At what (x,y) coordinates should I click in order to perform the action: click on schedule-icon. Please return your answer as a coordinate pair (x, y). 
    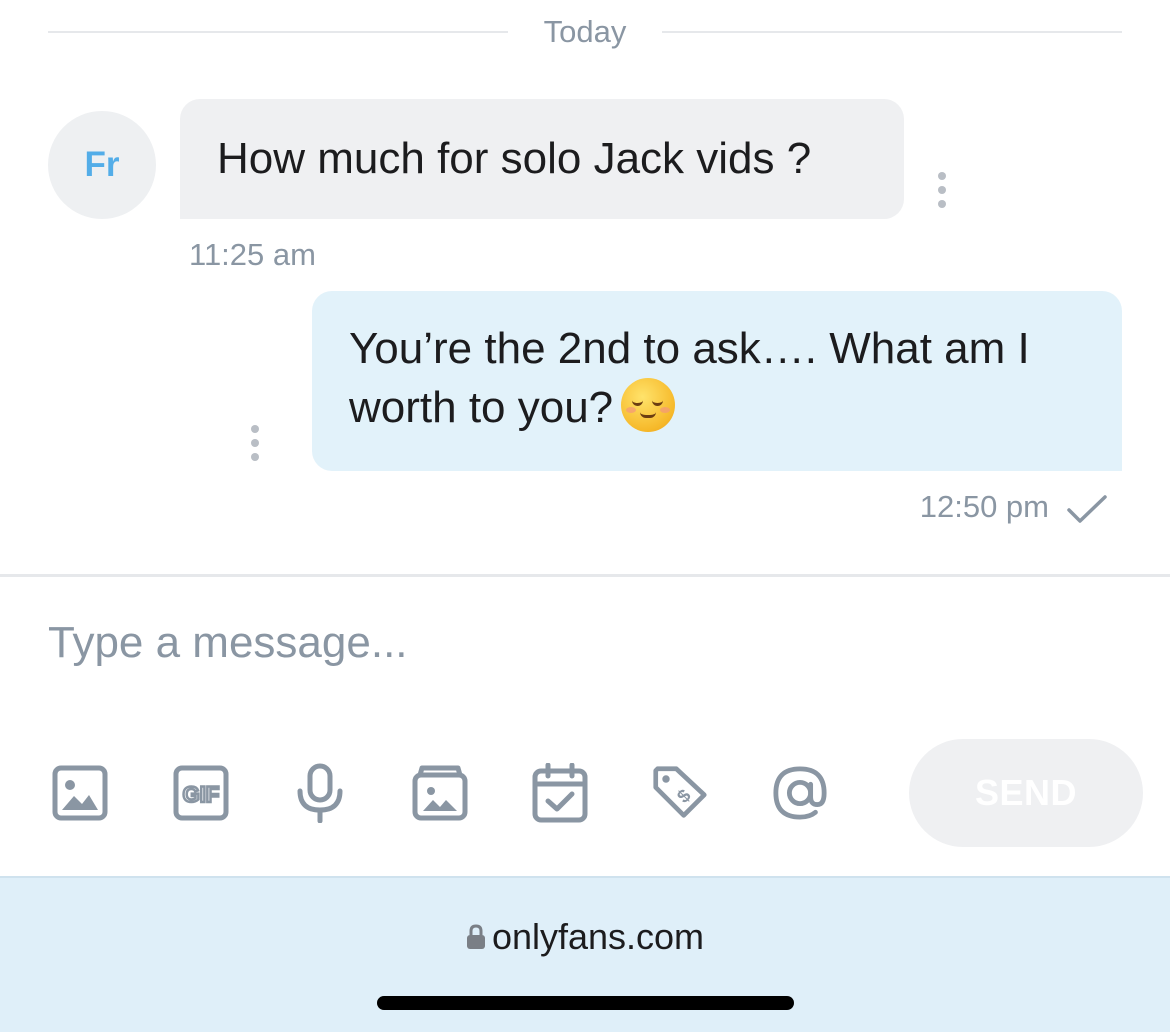
    Looking at the image, I should click on (560, 793).